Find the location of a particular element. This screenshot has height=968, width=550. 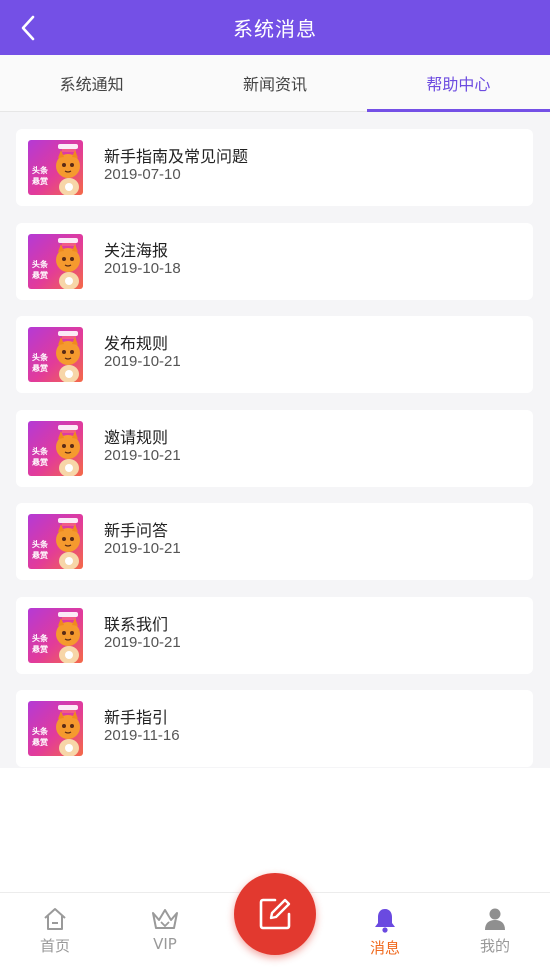

list-item: 头条 悬赏 发布规则 2019-10-21 is located at coordinates (274, 354).